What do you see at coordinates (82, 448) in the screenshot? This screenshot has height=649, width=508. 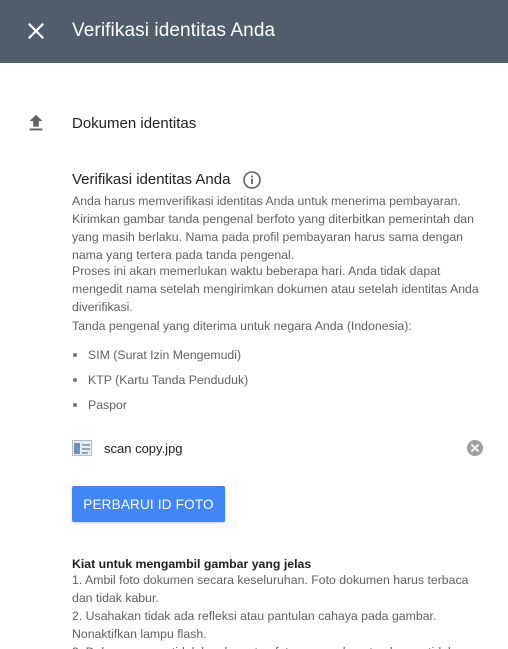 I see `file-thumbnail` at bounding box center [82, 448].